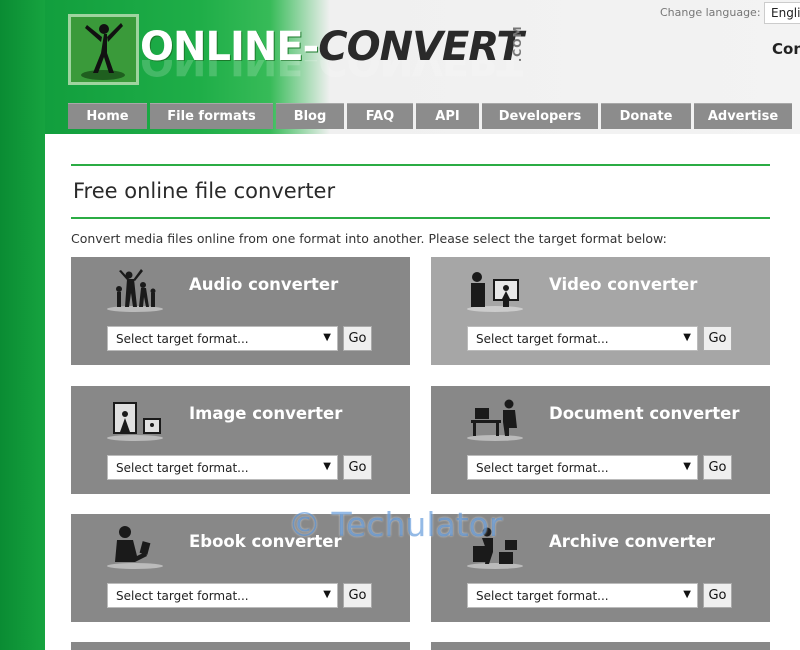 The height and width of the screenshot is (650, 800). Describe the element at coordinates (107, 116) in the screenshot. I see `nav-item-home: Home` at that location.